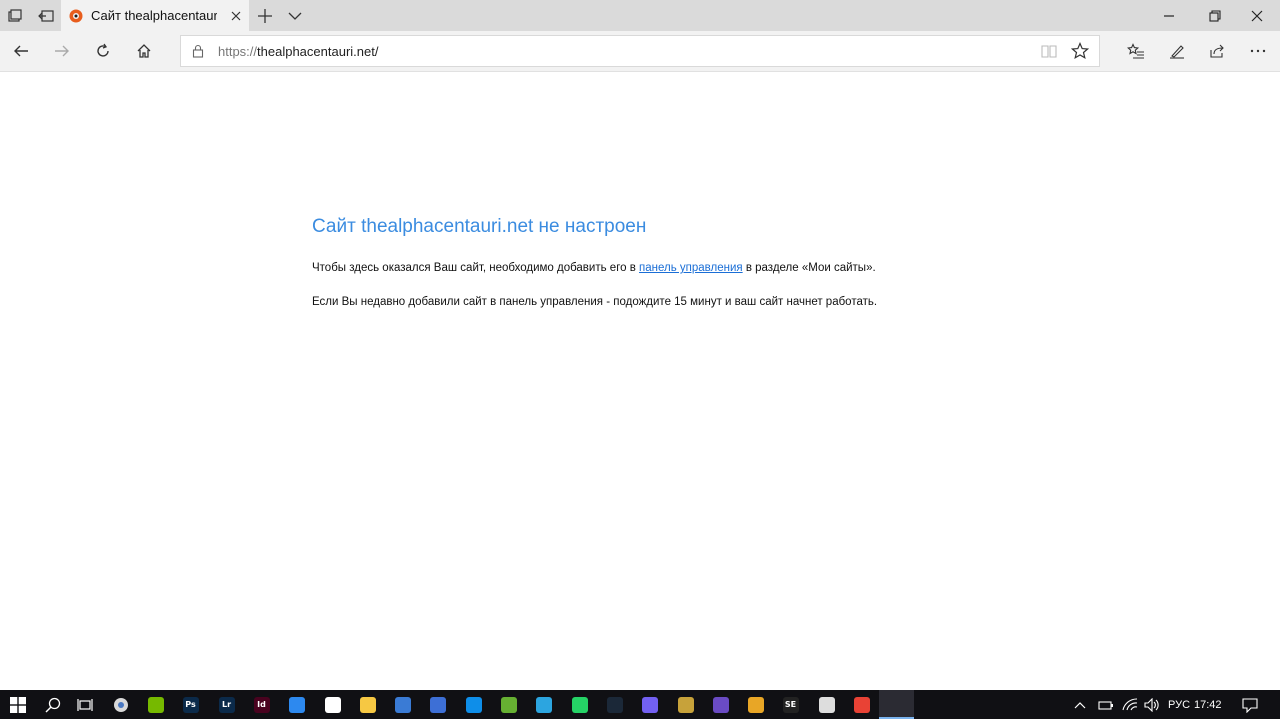  I want to click on nvidia-icon, so click(155, 704).